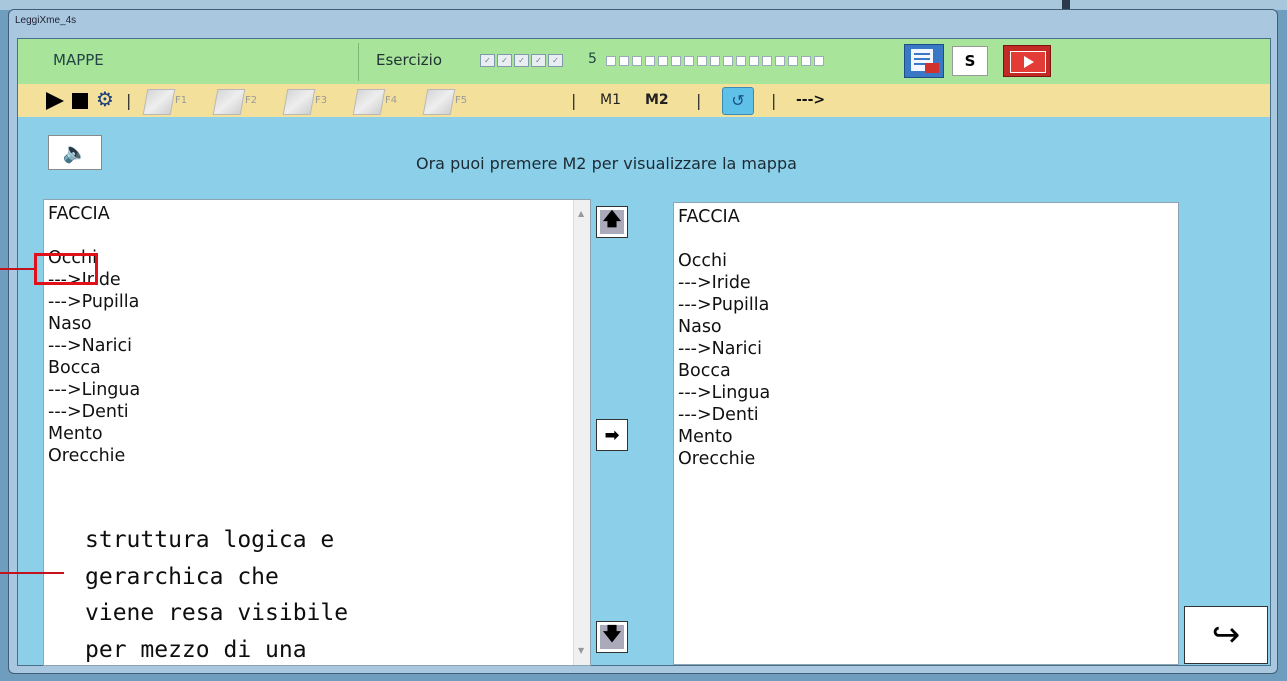 The height and width of the screenshot is (681, 1287). I want to click on f4-button: F4, so click(376, 101).